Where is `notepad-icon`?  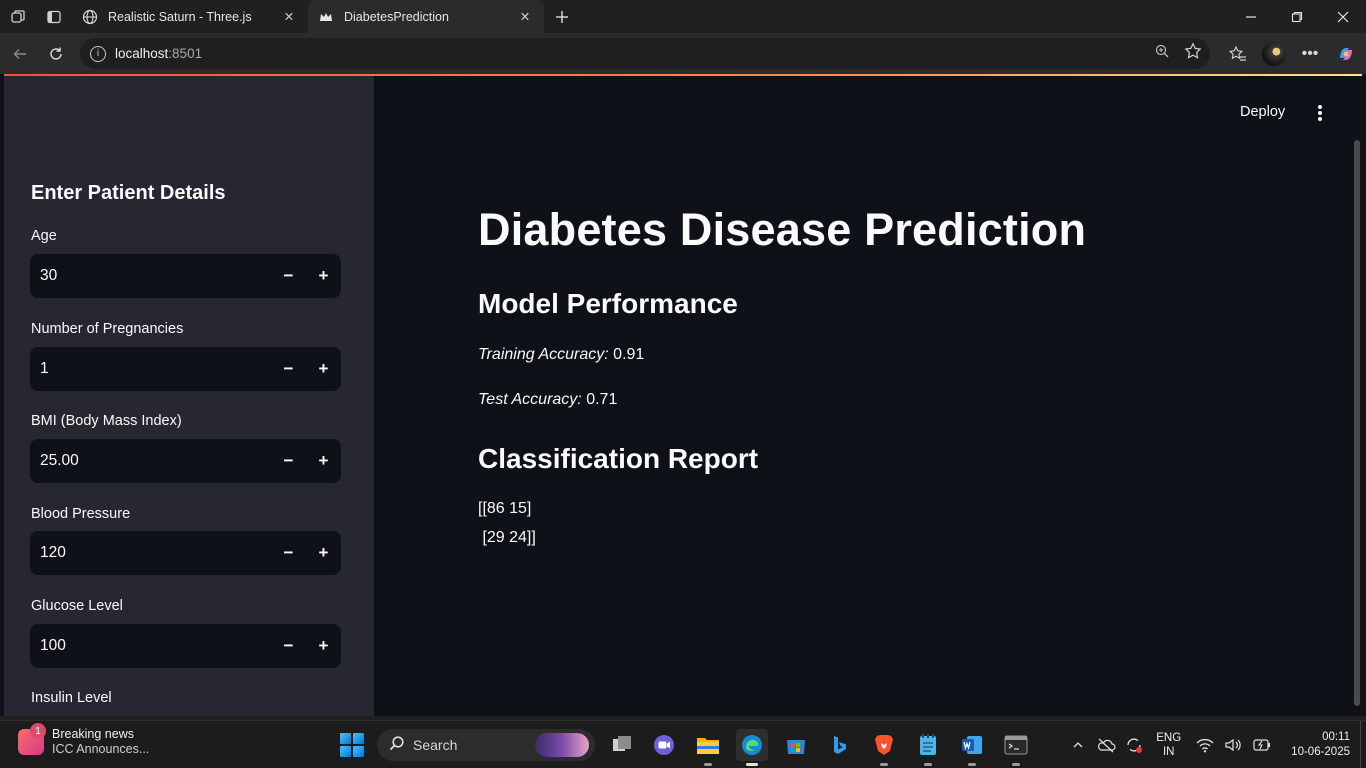 notepad-icon is located at coordinates (928, 747).